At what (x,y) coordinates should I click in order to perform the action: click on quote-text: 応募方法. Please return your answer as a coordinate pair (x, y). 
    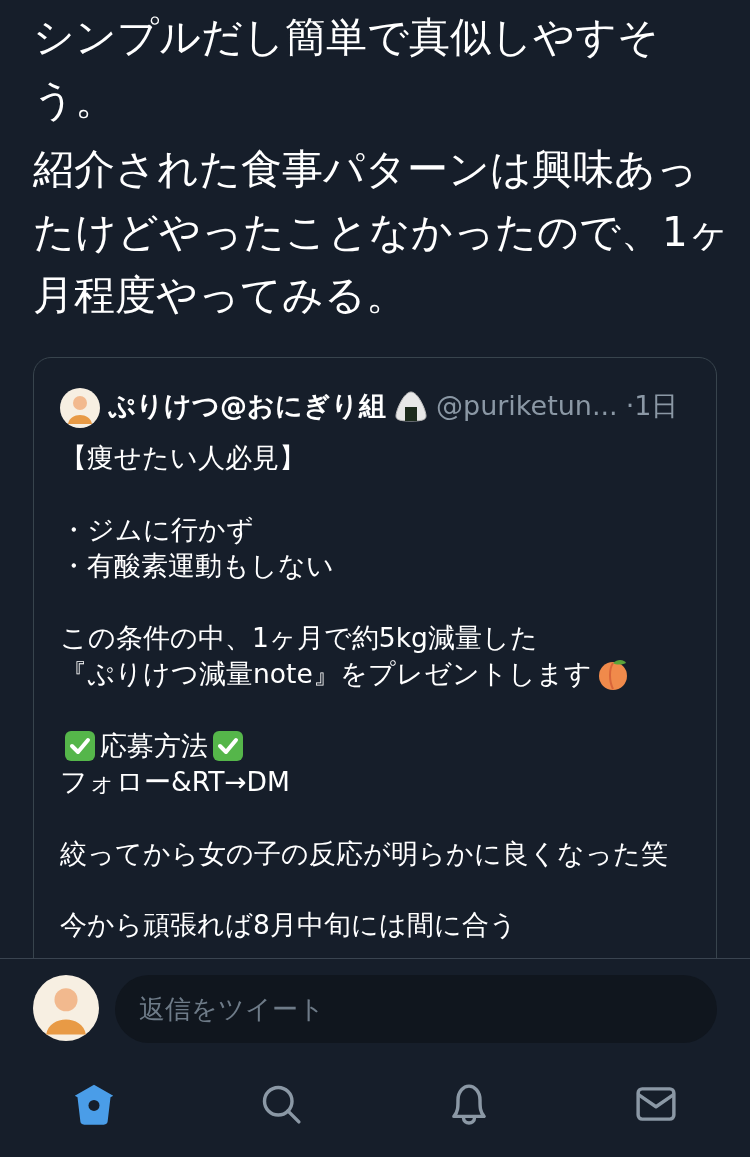
    Looking at the image, I should click on (154, 745).